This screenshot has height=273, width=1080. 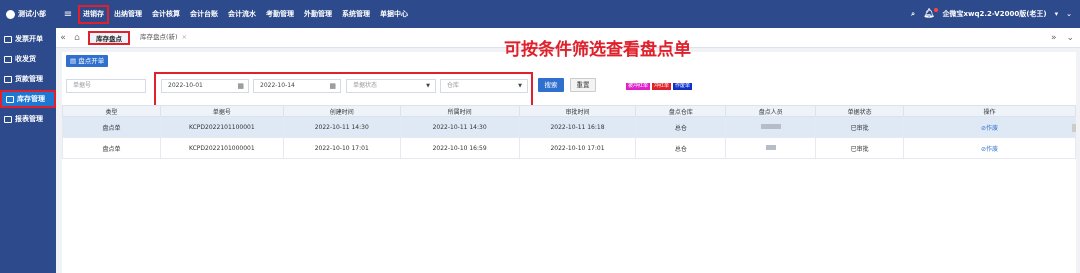 What do you see at coordinates (68, 14) in the screenshot?
I see `menu-toggle-icon: ≡` at bounding box center [68, 14].